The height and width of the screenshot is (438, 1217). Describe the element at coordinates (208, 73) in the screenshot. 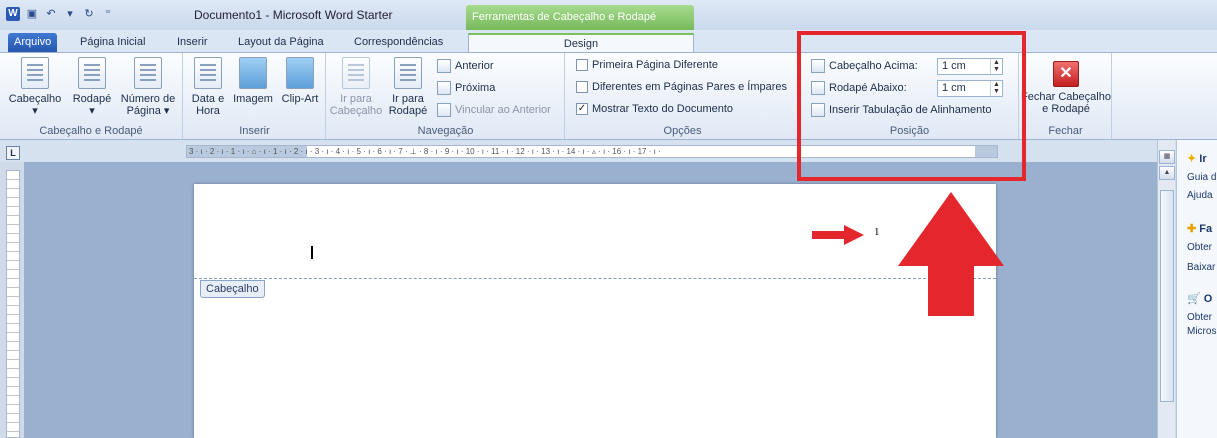

I see `calendar-icon` at that location.